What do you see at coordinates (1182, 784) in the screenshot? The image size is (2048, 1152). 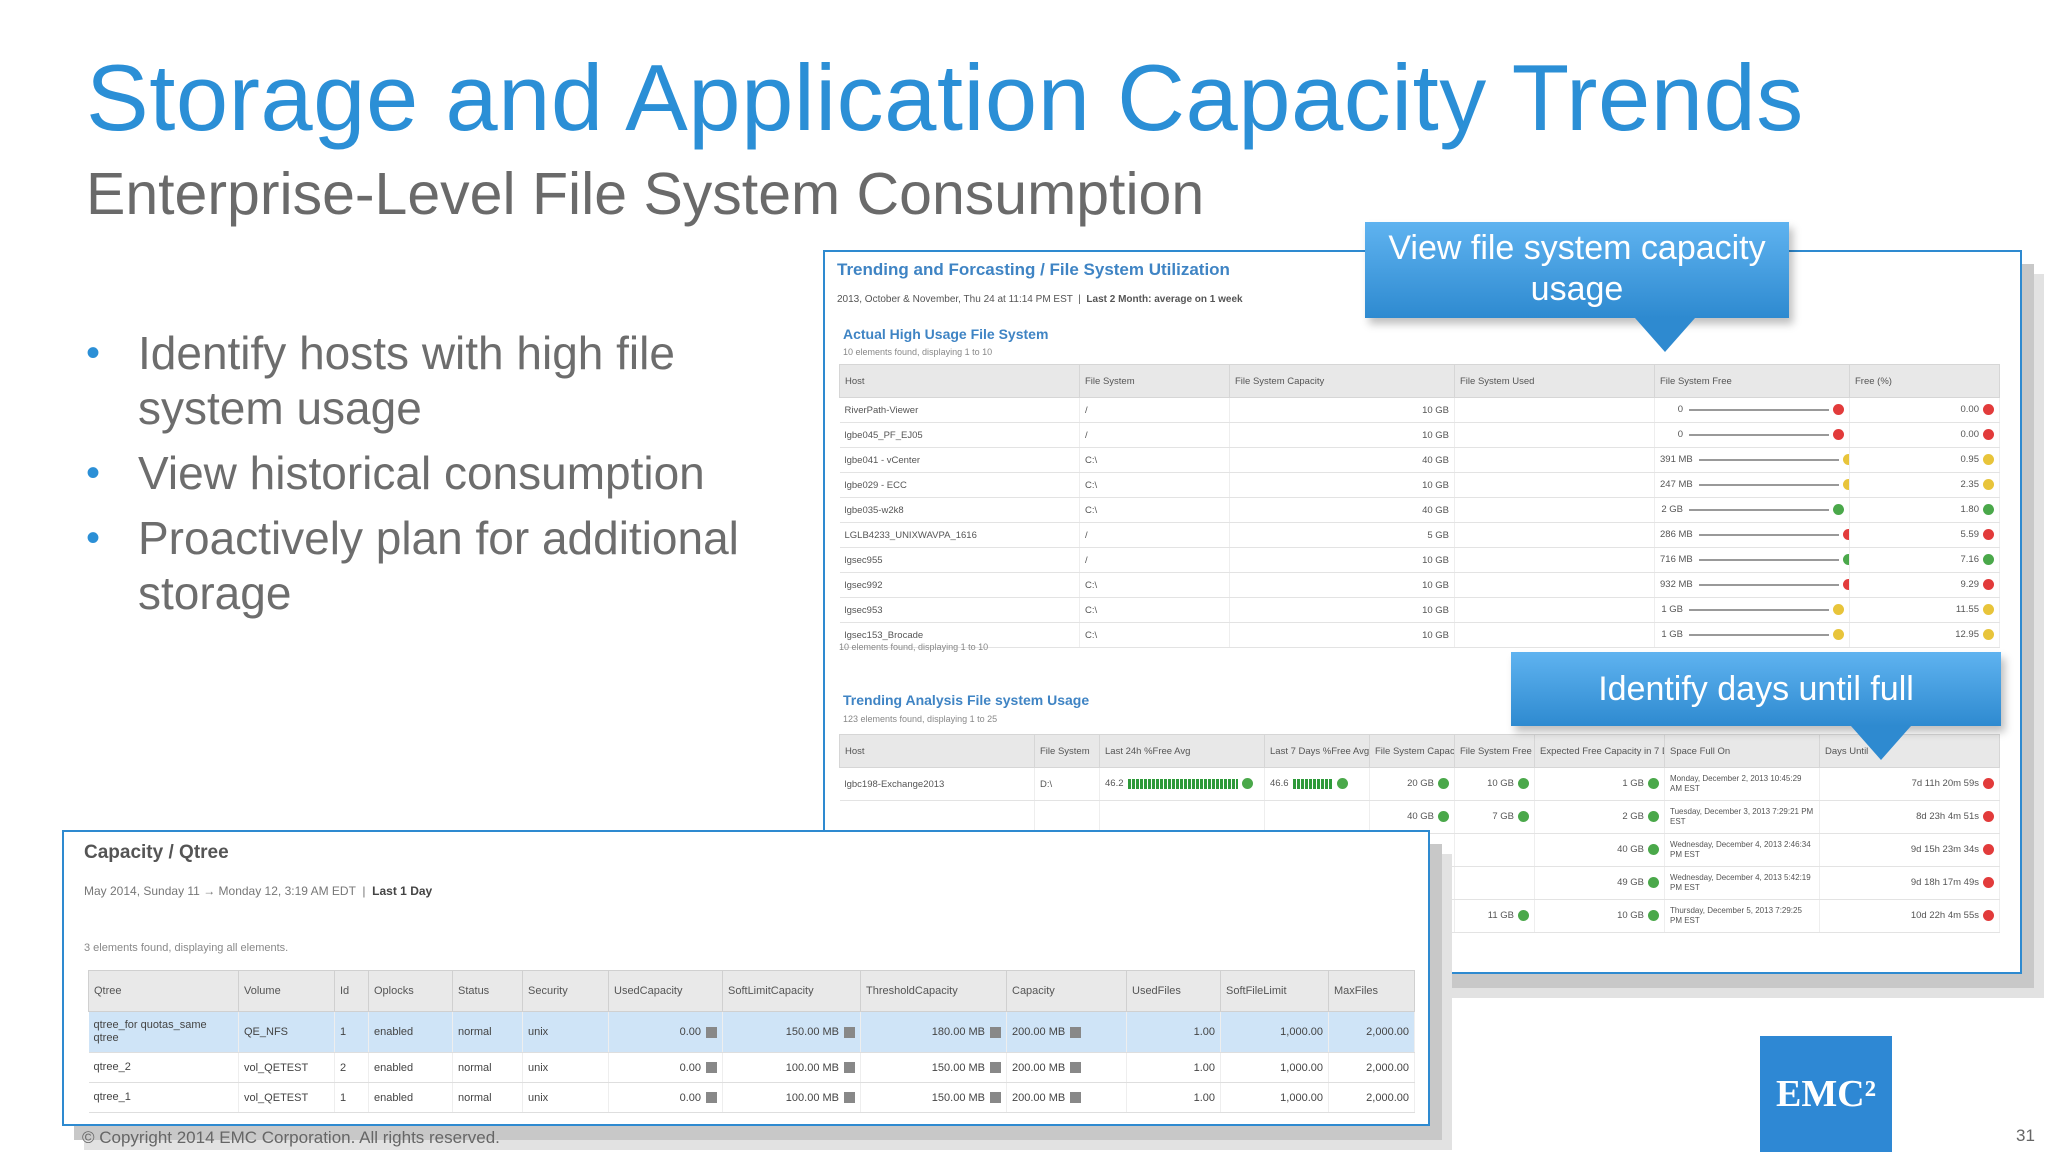 I see `table-cell: 46.2` at bounding box center [1182, 784].